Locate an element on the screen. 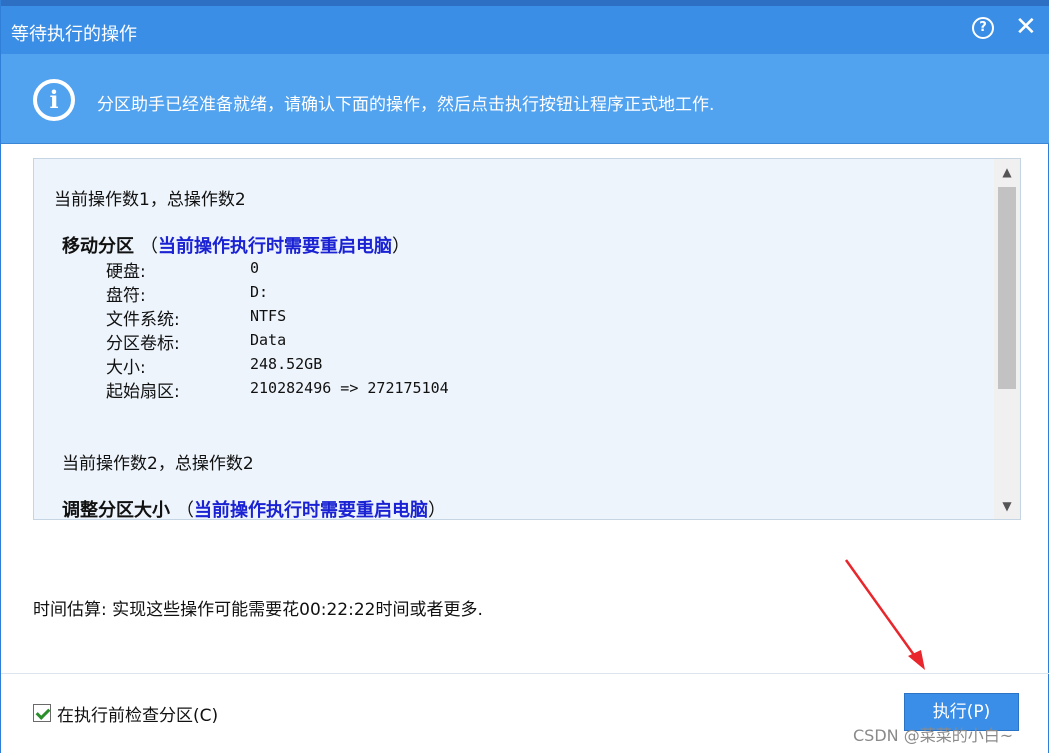 The image size is (1049, 753). op1-title-text: 移动分区 is located at coordinates (98, 246).